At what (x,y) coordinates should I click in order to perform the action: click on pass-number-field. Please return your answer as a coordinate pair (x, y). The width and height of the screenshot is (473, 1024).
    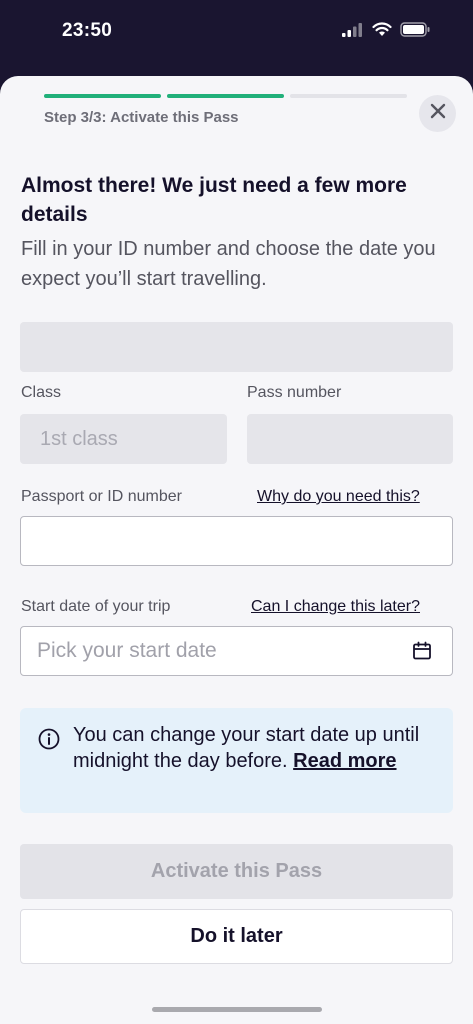
    Looking at the image, I should click on (350, 439).